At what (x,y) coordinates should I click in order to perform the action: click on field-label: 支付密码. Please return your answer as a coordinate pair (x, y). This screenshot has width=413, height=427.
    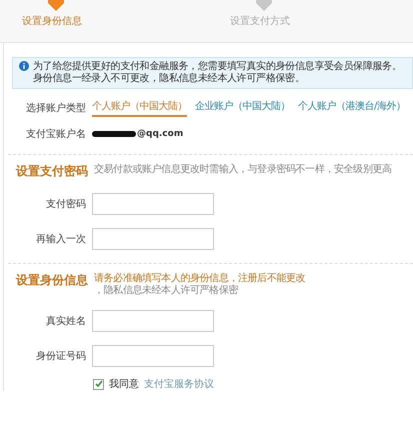
    Looking at the image, I should click on (66, 204).